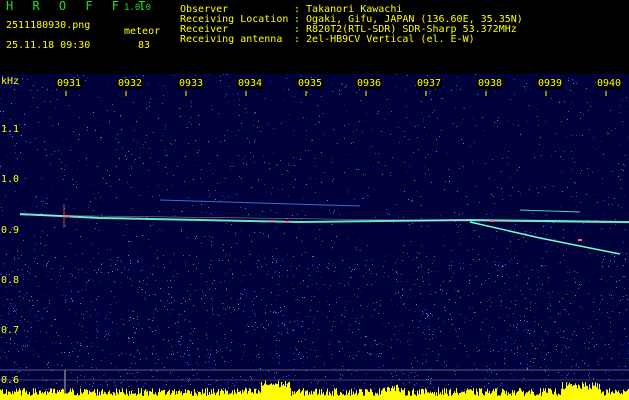 This screenshot has width=629, height=400. What do you see at coordinates (191, 83) in the screenshot?
I see `time-tick: 0933` at bounding box center [191, 83].